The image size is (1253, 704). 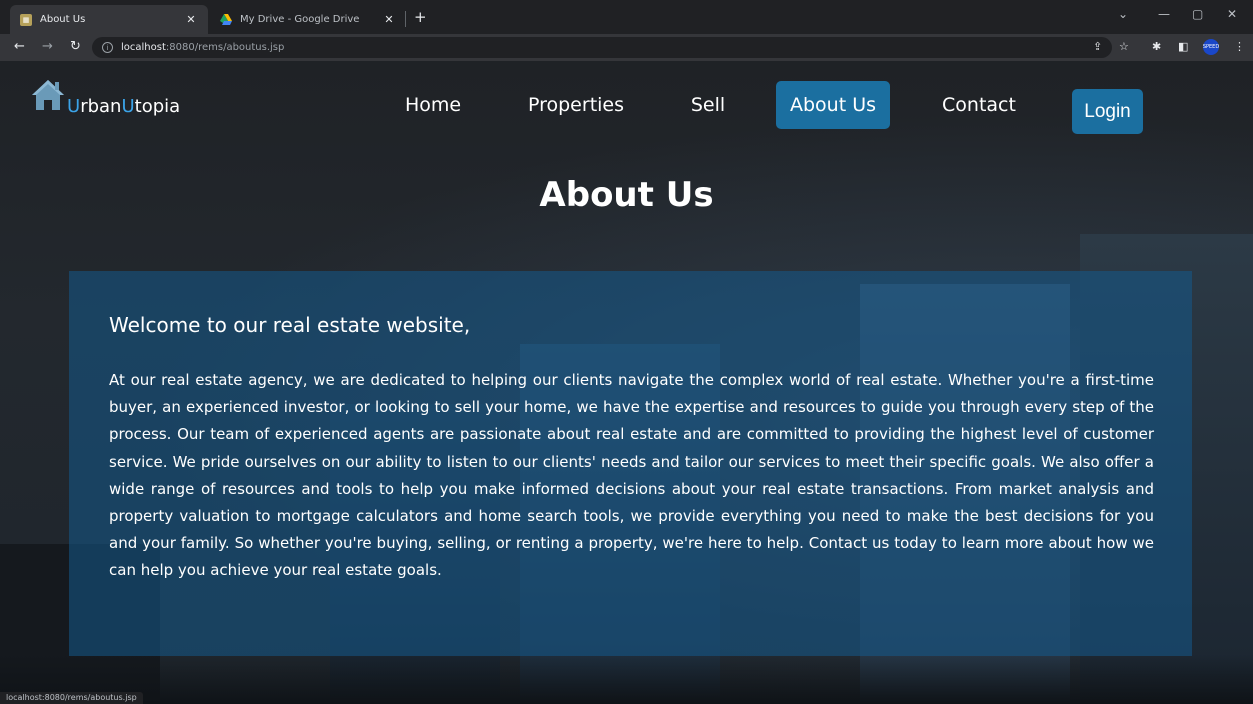 What do you see at coordinates (107, 47) in the screenshot?
I see `site-info-icon: i` at bounding box center [107, 47].